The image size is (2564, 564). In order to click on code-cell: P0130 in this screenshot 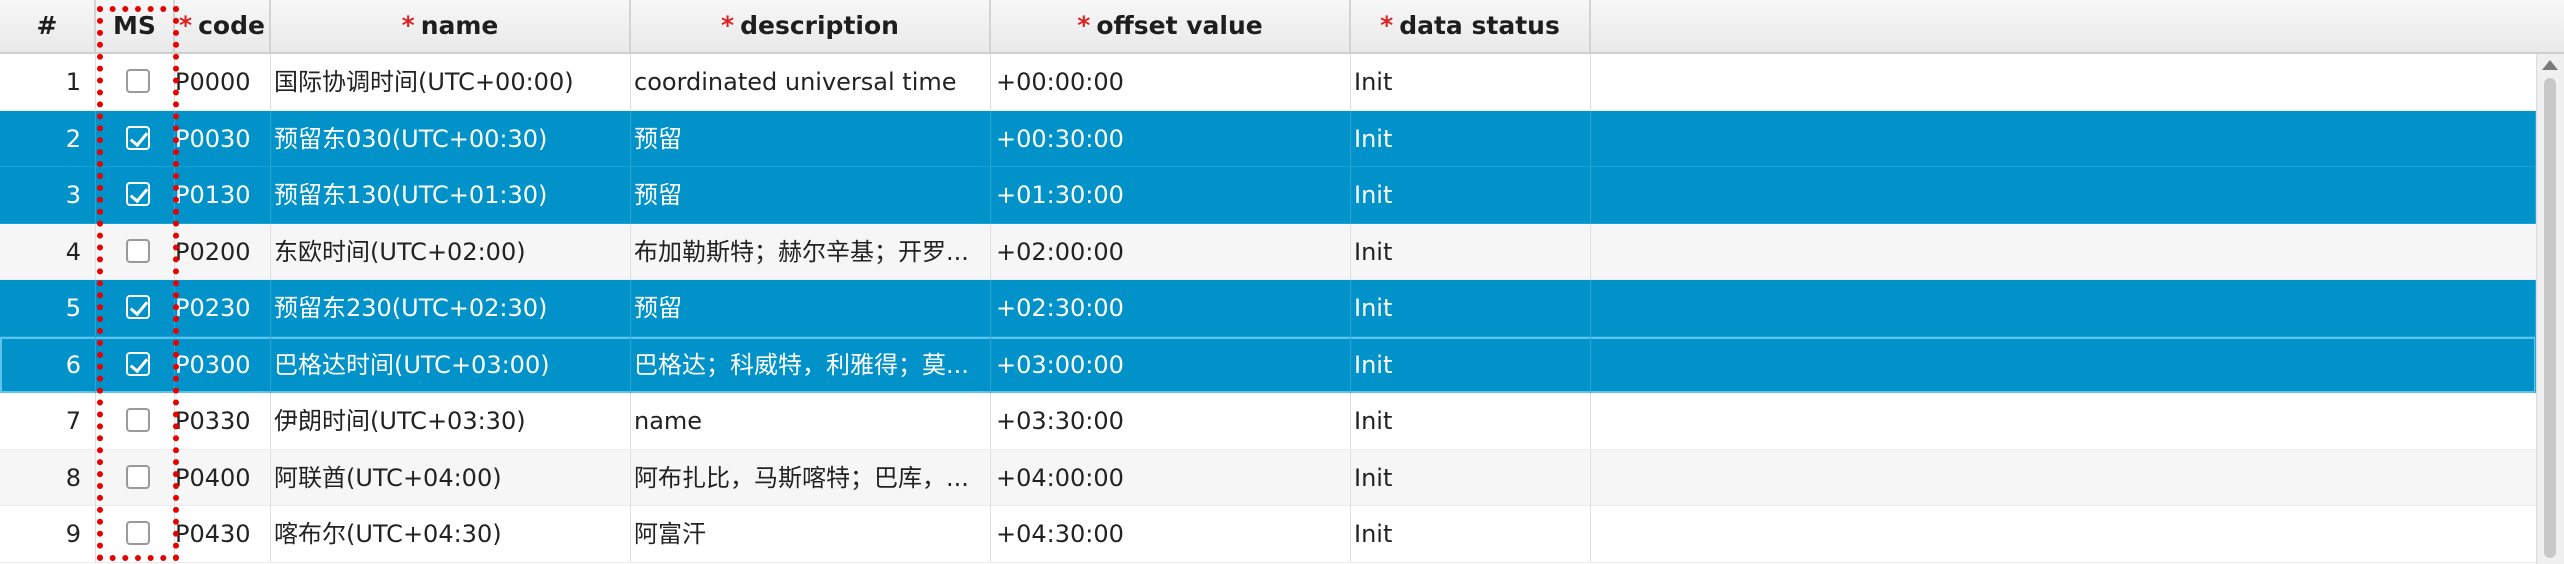, I will do `click(223, 195)`.